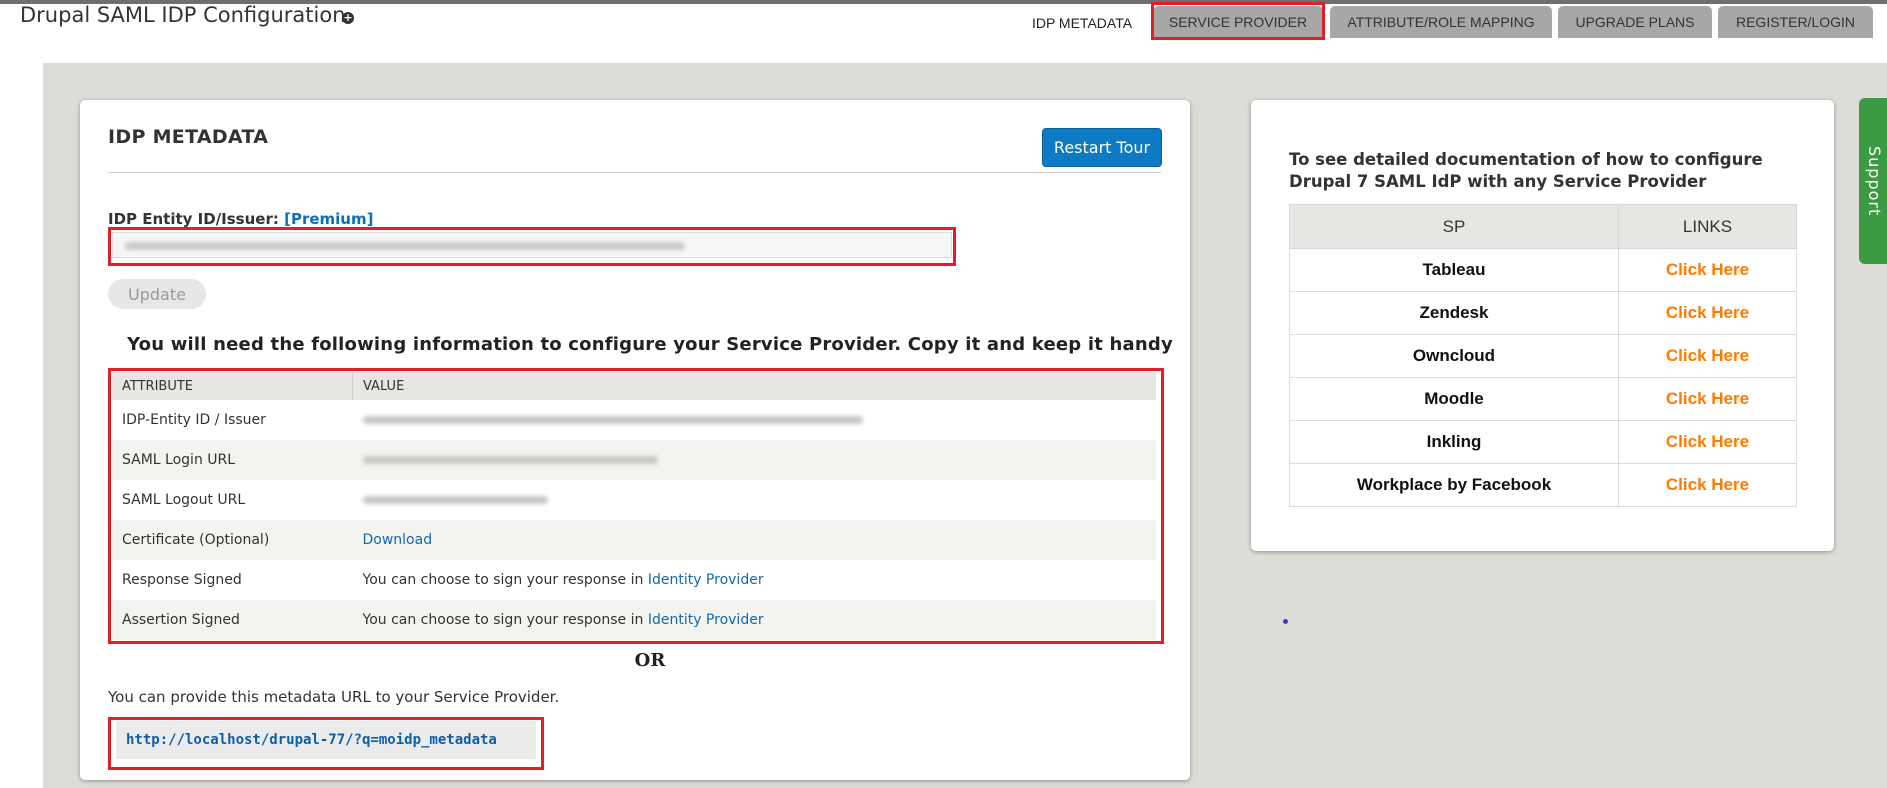  I want to click on premium-badge: [Premium], so click(329, 219).